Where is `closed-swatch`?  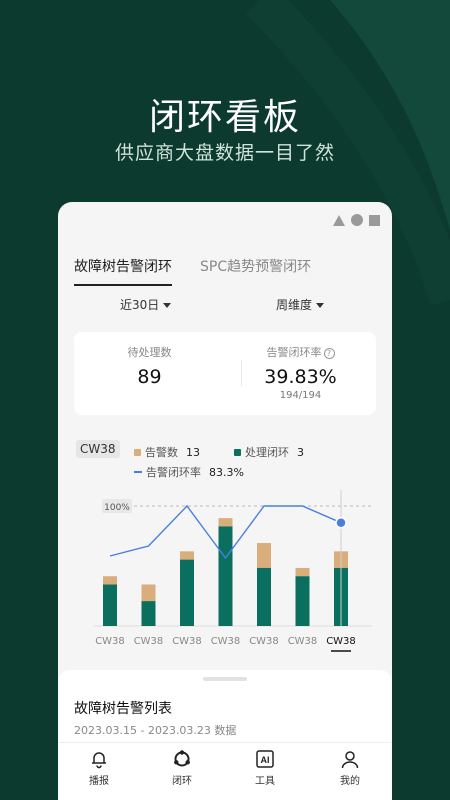 closed-swatch is located at coordinates (237, 452).